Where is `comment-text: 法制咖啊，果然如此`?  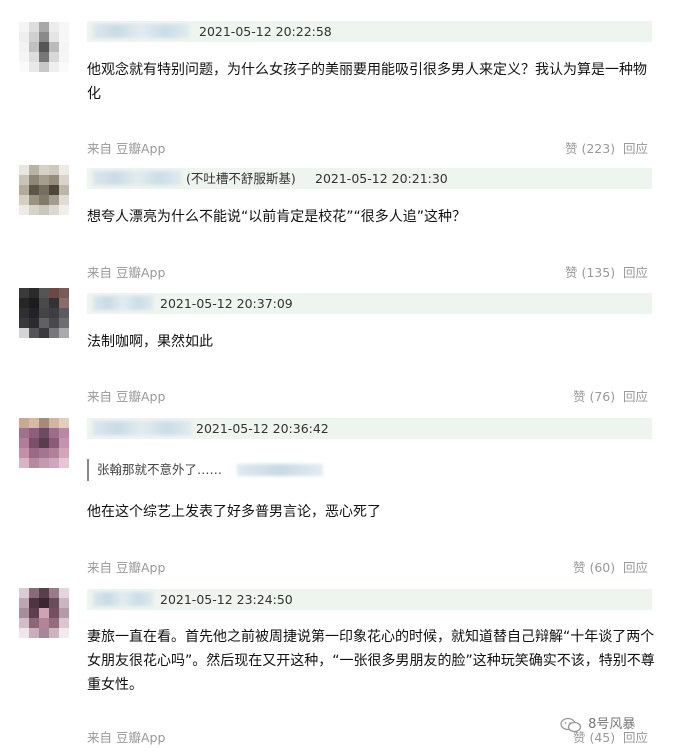
comment-text: 法制咖啊，果然如此 is located at coordinates (150, 342).